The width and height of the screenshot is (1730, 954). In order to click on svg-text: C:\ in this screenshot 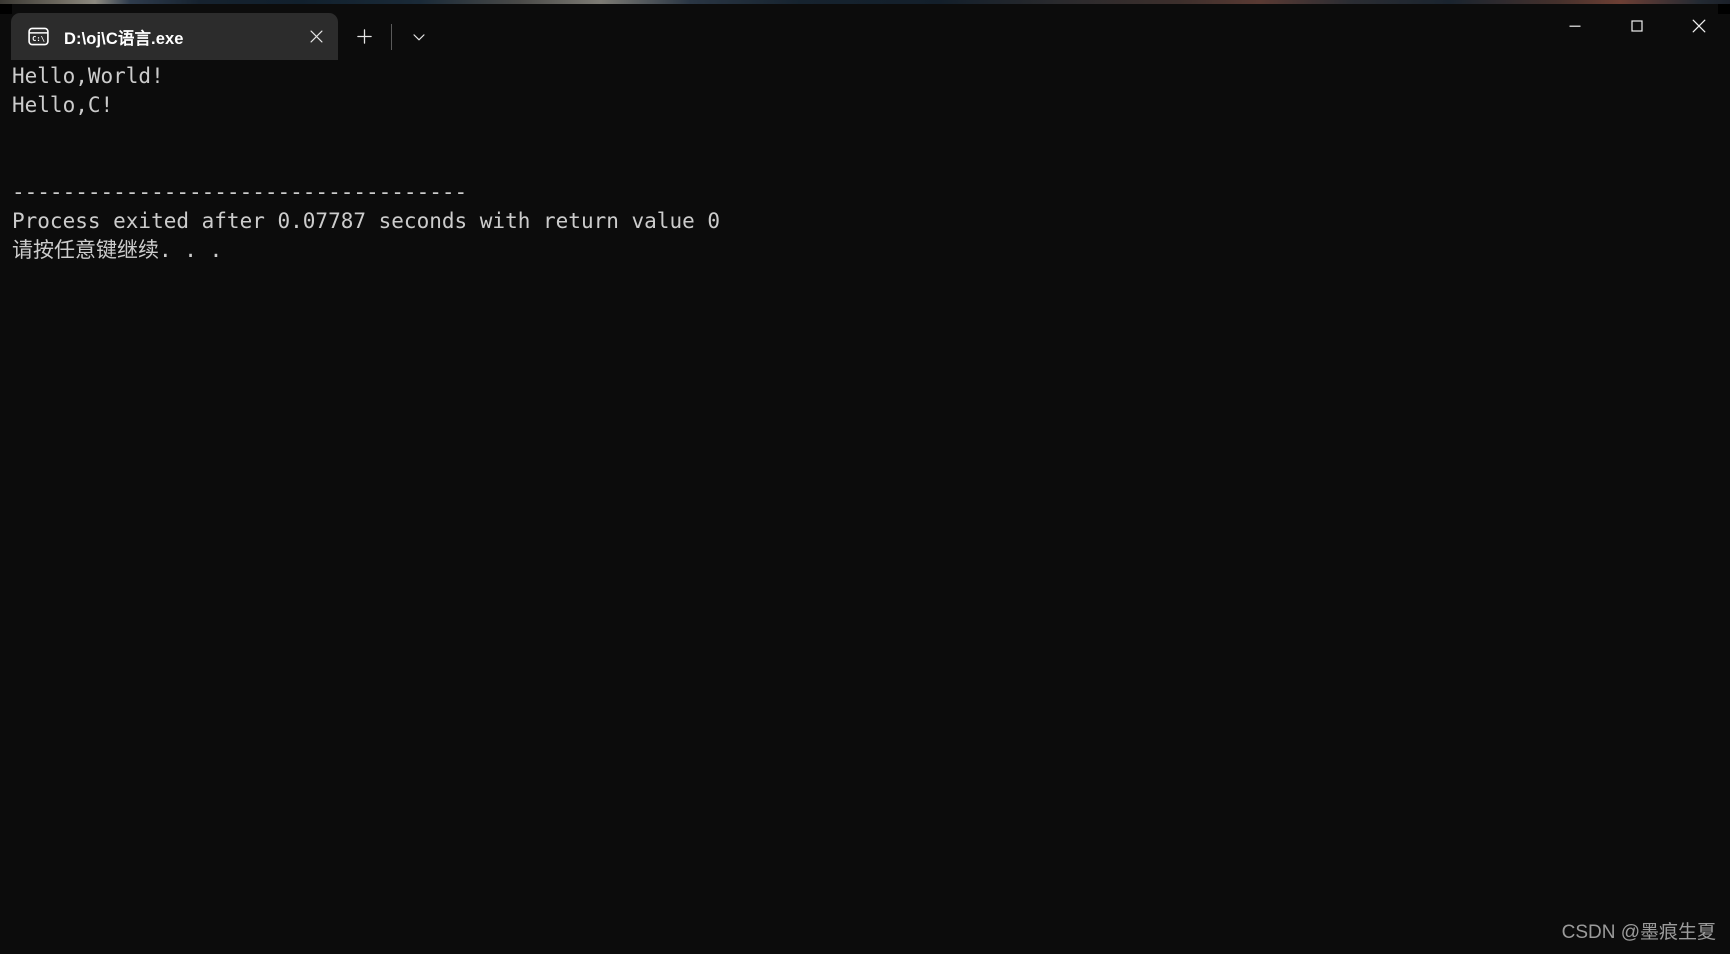, I will do `click(38, 38)`.